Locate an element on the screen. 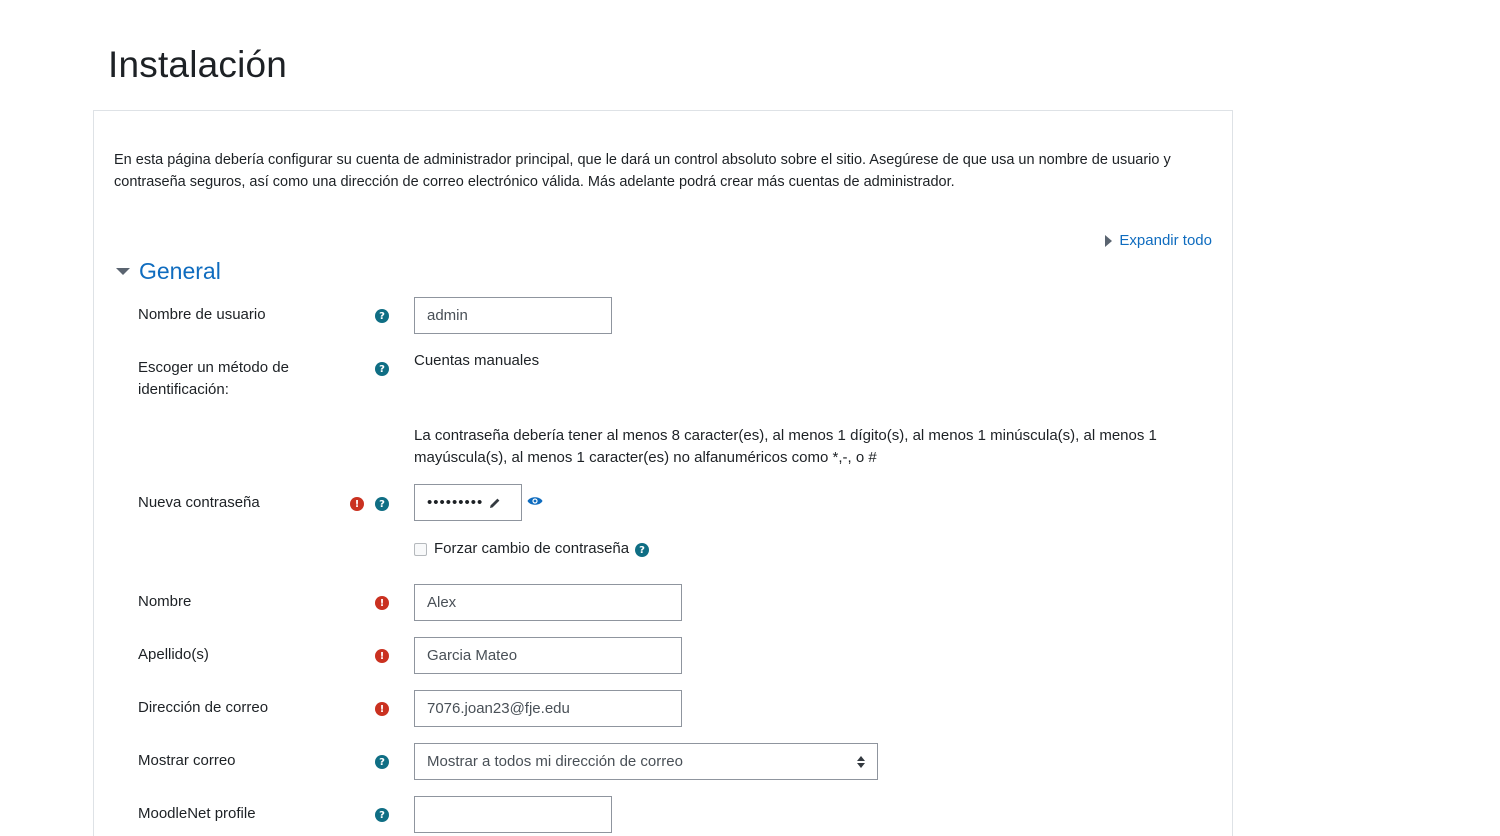 The width and height of the screenshot is (1500, 836). help-username-icon: ? is located at coordinates (382, 316).